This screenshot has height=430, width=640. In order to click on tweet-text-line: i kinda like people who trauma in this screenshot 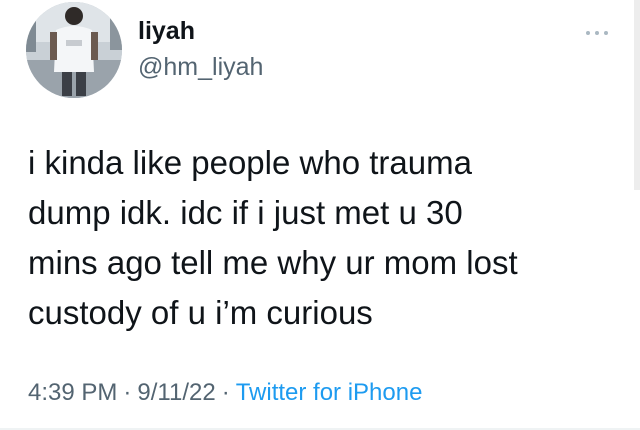, I will do `click(250, 162)`.